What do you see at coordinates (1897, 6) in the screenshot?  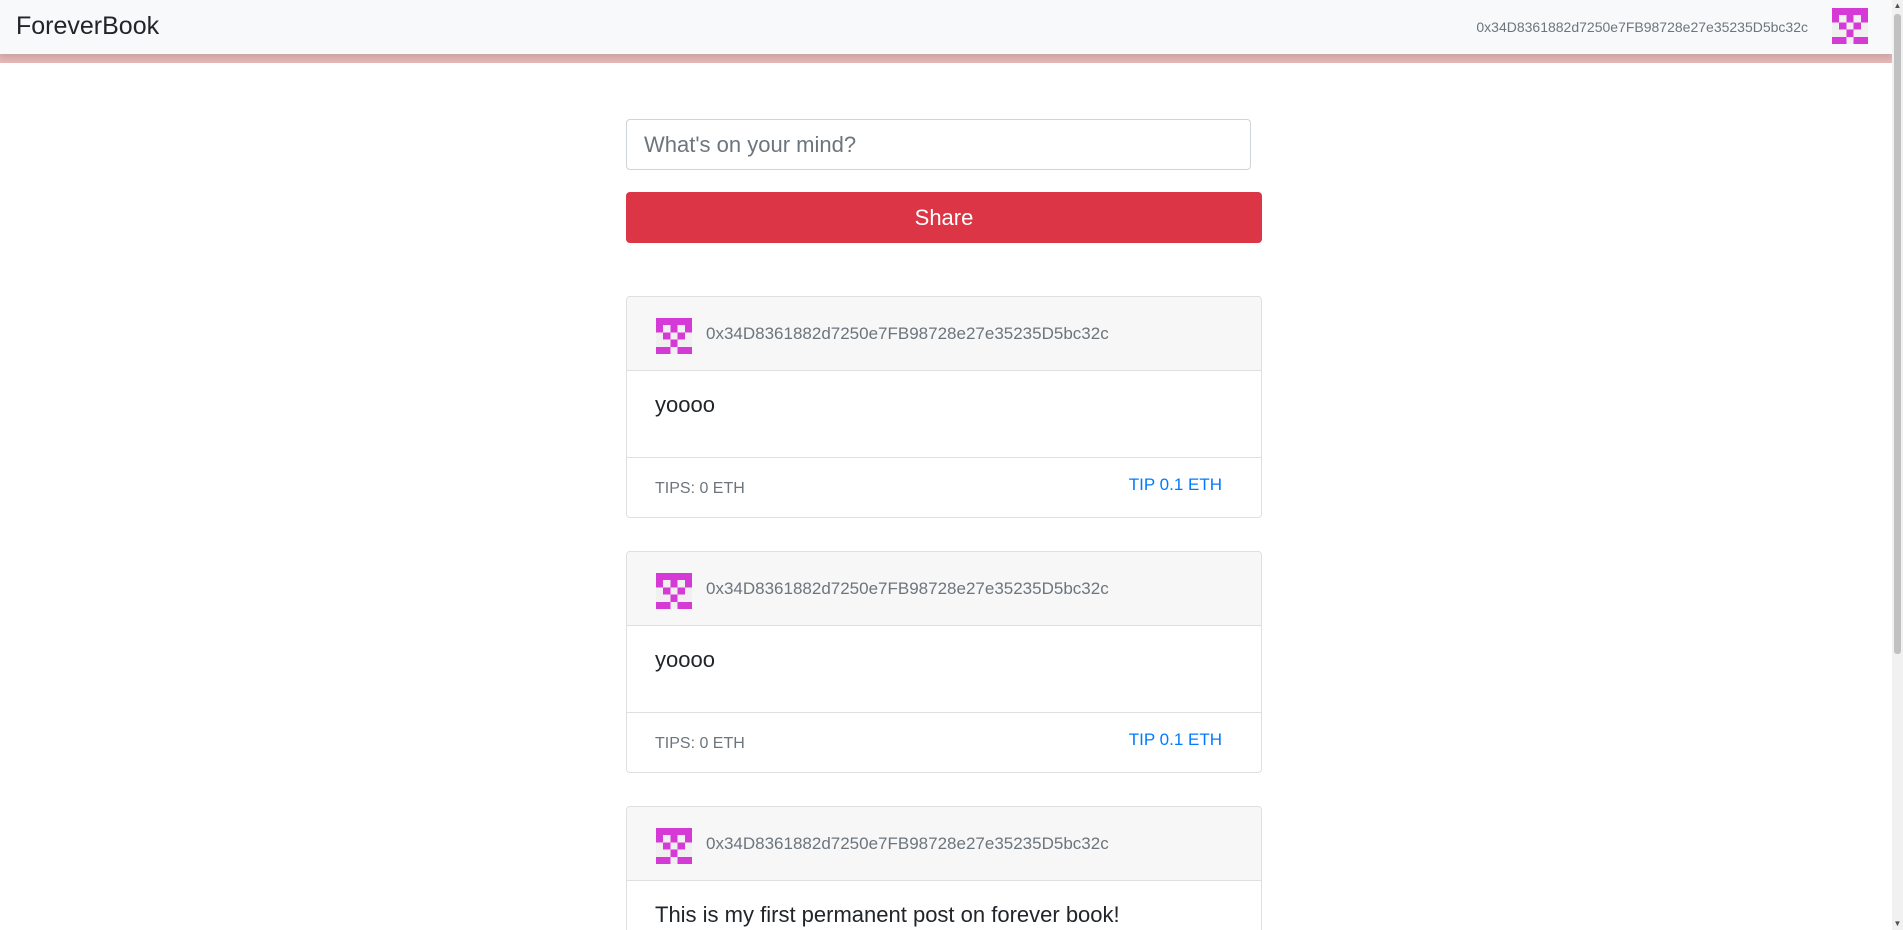 I see `scroll-up-icon: ▲` at bounding box center [1897, 6].